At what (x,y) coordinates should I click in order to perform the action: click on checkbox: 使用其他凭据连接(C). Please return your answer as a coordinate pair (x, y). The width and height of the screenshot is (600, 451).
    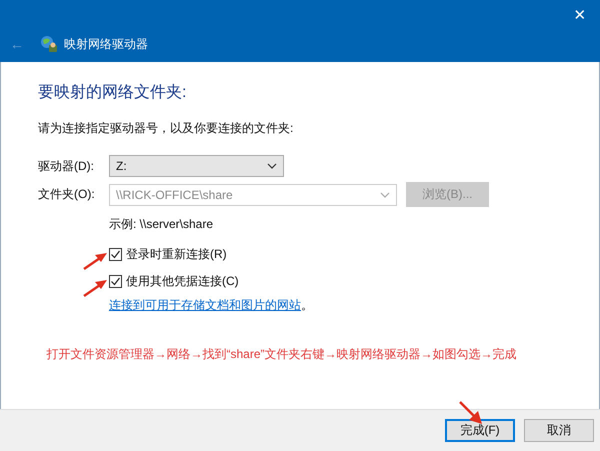
    Looking at the image, I should click on (335, 281).